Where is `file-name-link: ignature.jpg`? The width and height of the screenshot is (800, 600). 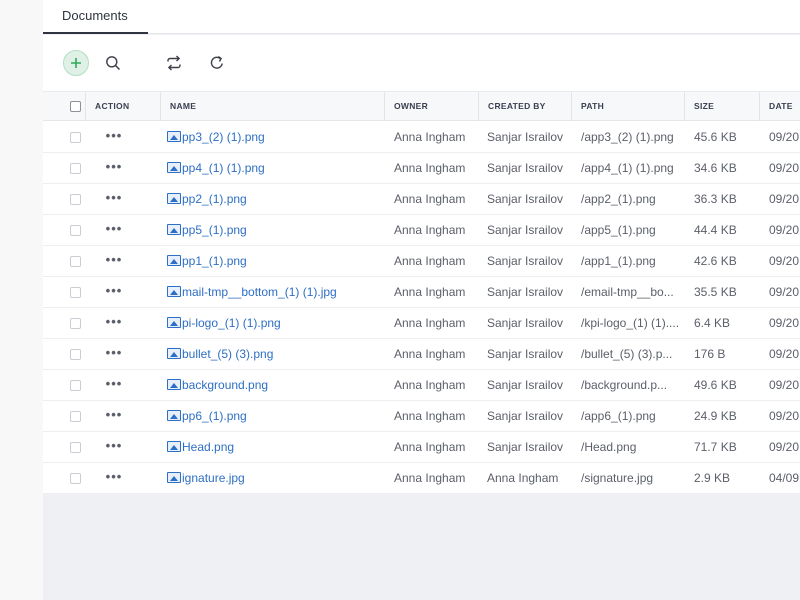
file-name-link: ignature.jpg is located at coordinates (274, 478).